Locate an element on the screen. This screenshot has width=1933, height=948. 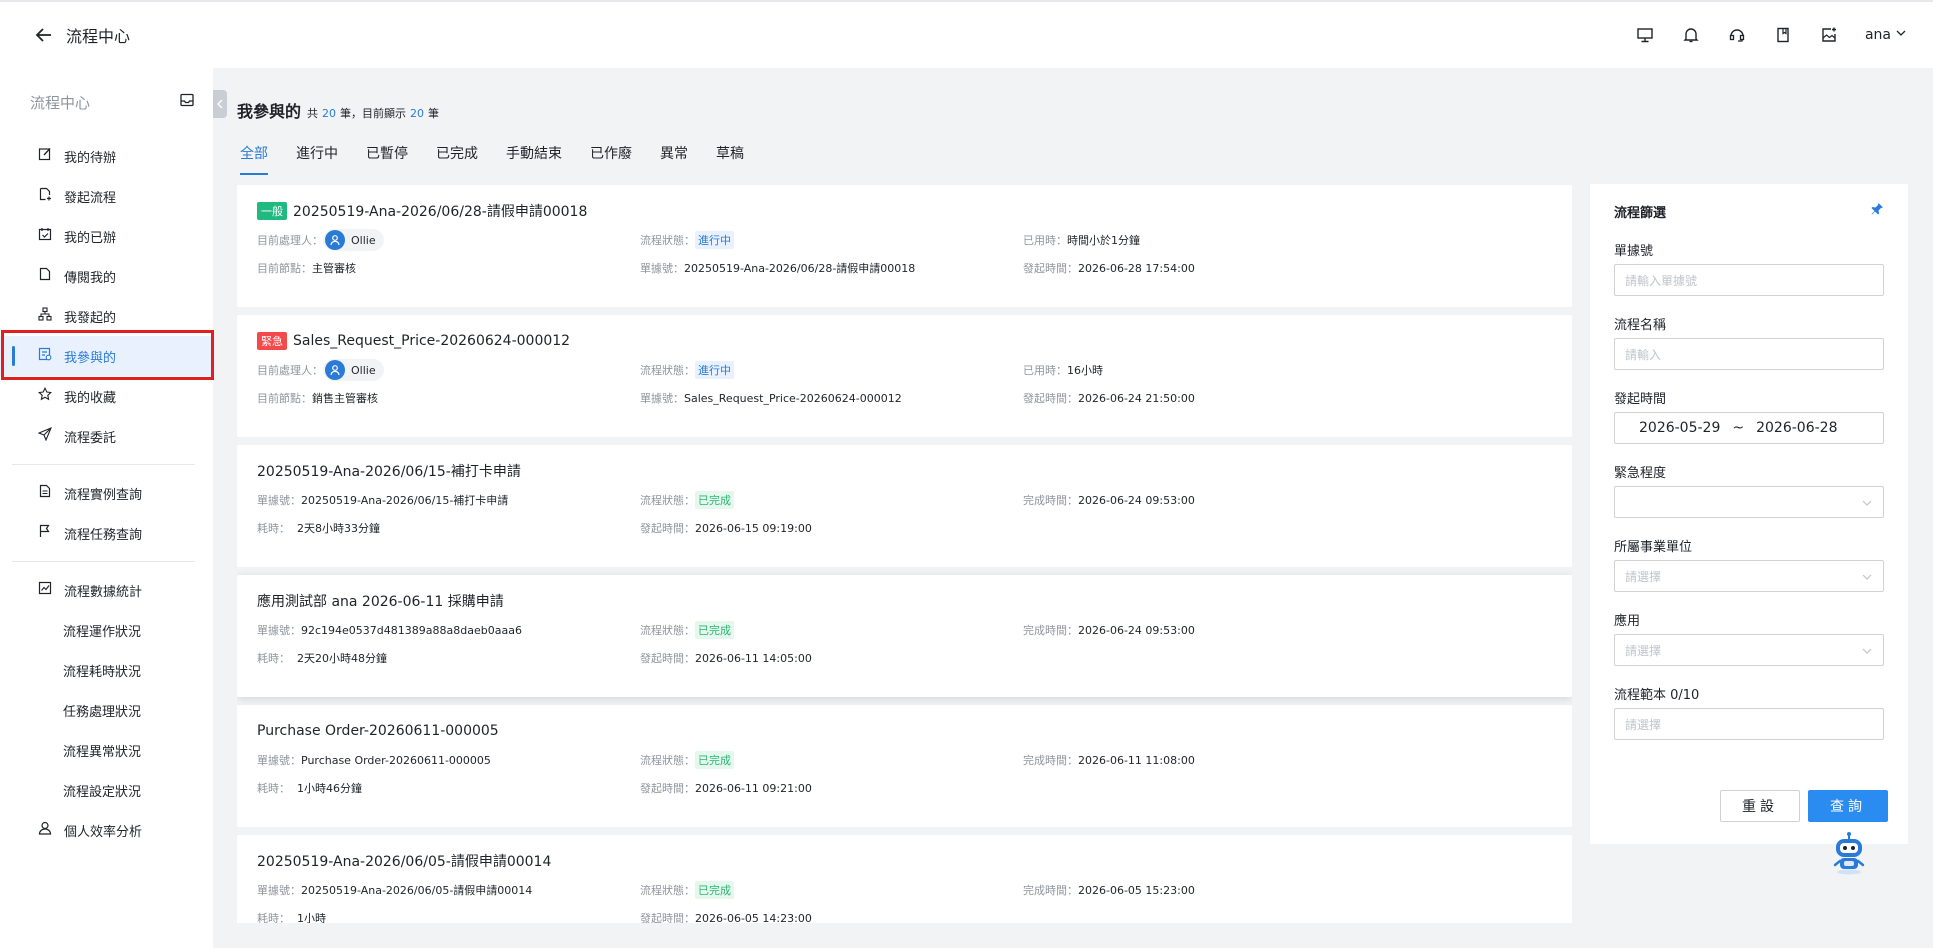
urgency-select is located at coordinates (1749, 502).